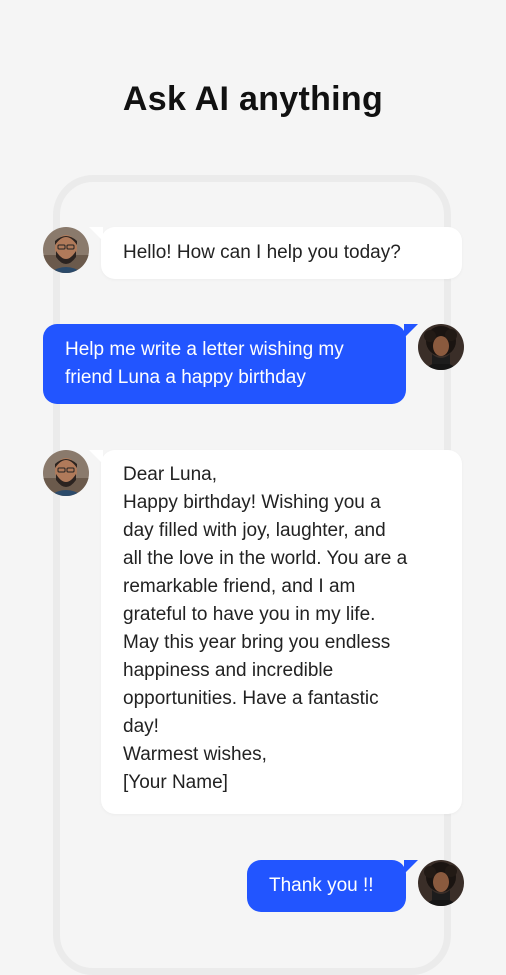  What do you see at coordinates (252, 502) in the screenshot?
I see `ai-letter-line: Happy birthday! Wishing you a` at bounding box center [252, 502].